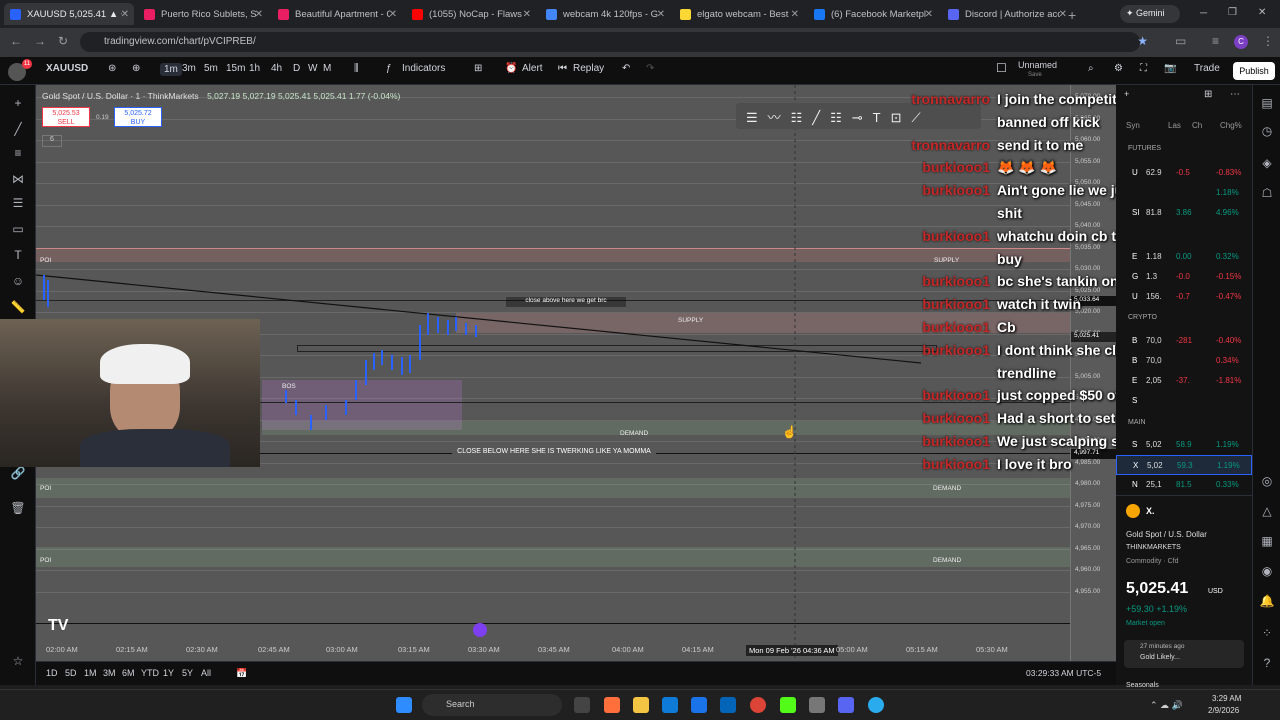 This screenshot has height=720, width=1280. Describe the element at coordinates (1208, 94) in the screenshot. I see `watchlist-layout-icon: ⊞` at that location.